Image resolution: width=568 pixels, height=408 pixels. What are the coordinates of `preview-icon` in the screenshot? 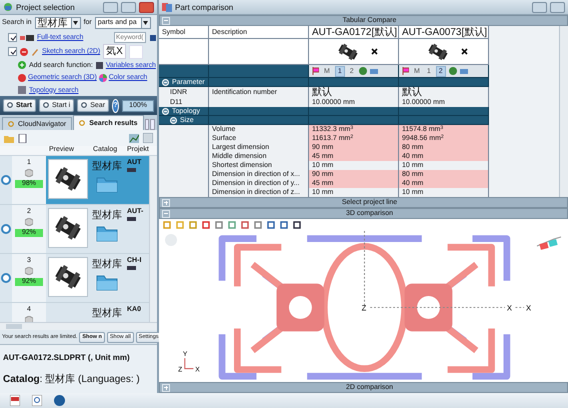 It's located at (37, 400).